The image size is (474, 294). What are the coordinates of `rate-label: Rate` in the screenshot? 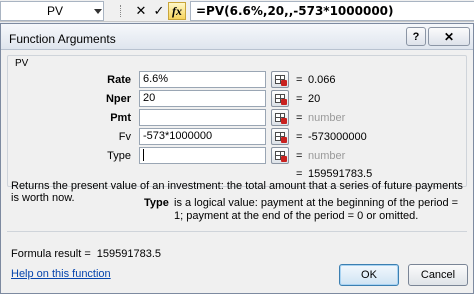 It's located at (119, 80).